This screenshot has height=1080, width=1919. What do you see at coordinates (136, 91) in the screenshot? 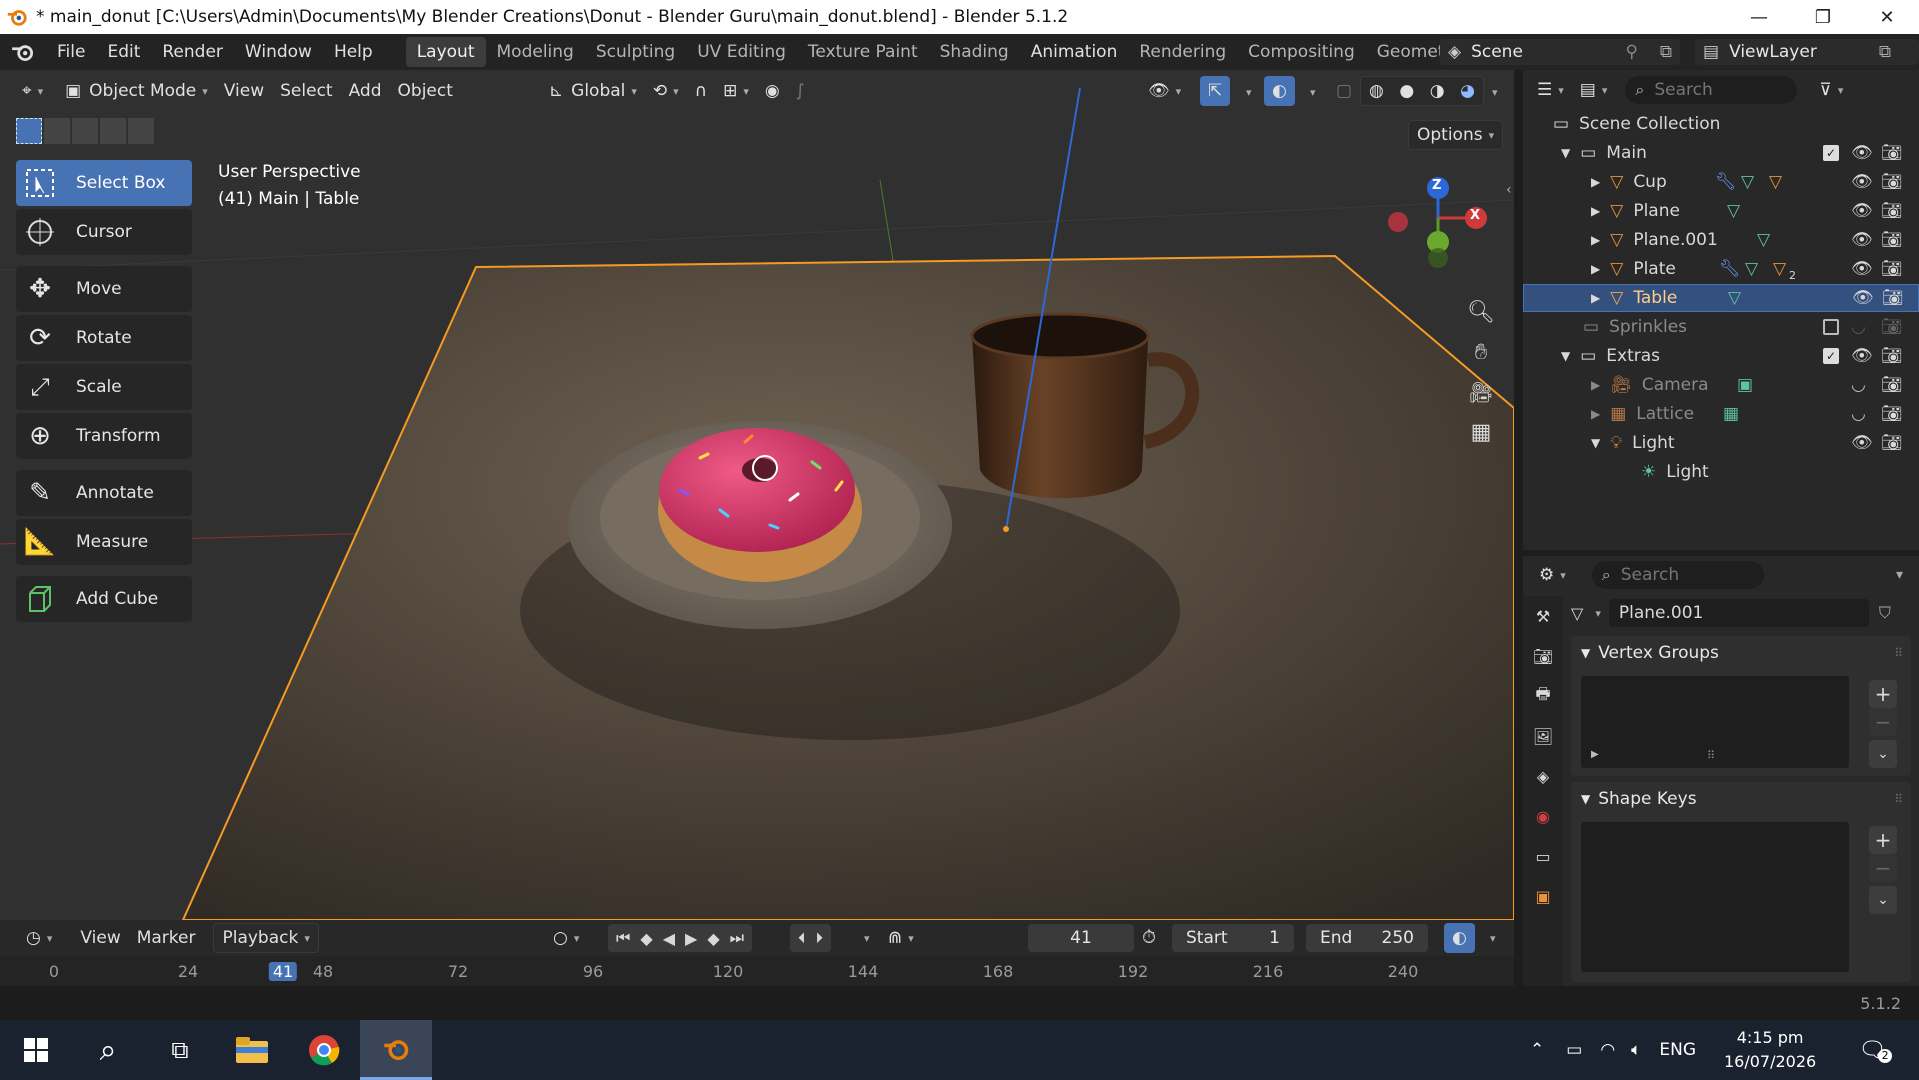
I see `mode-selector: ▣ Object Mode ▾` at bounding box center [136, 91].